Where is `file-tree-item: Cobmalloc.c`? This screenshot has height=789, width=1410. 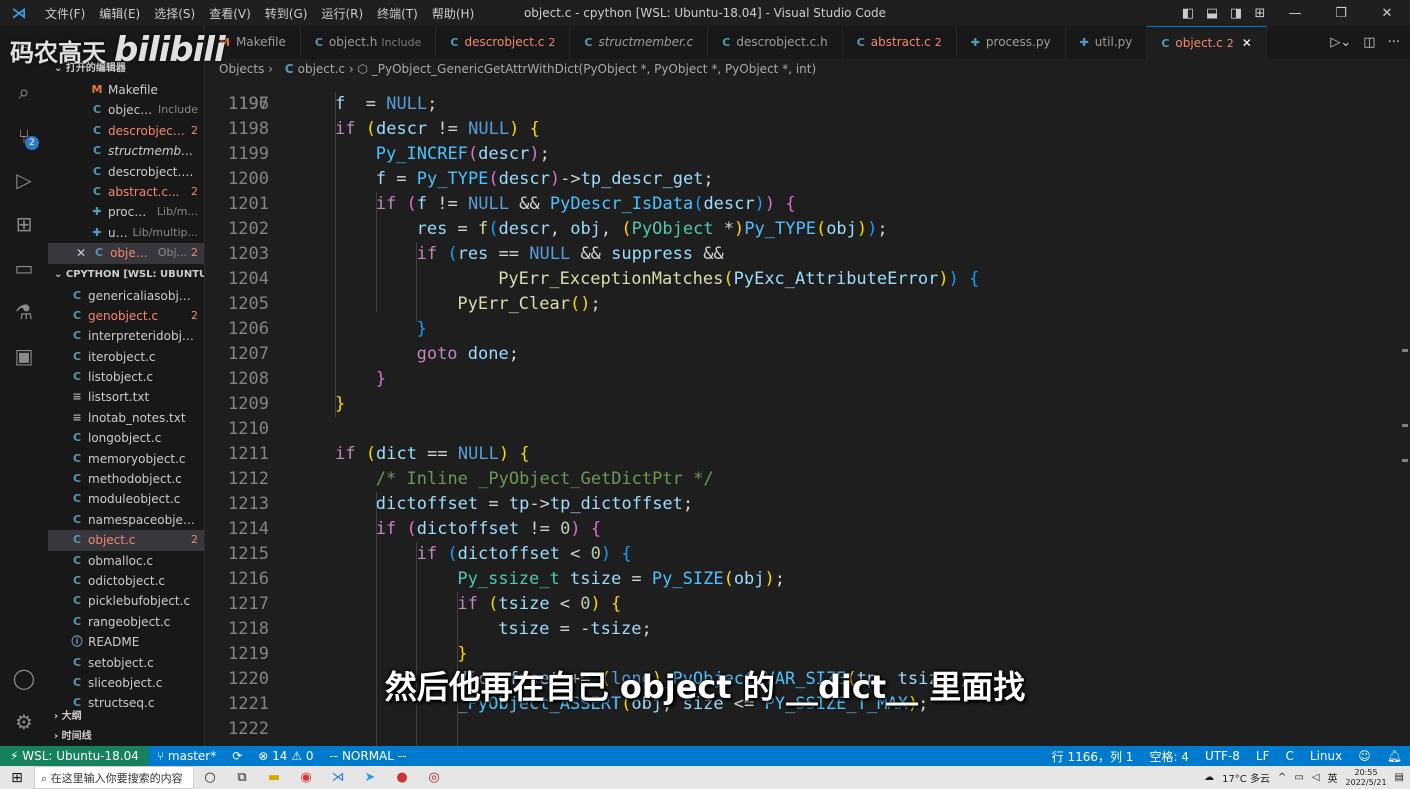
file-tree-item: Cobmalloc.c is located at coordinates (126, 561).